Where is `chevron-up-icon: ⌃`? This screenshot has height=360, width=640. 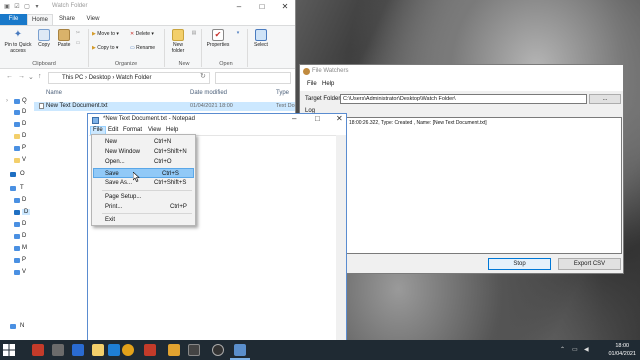 chevron-up-icon: ⌃ is located at coordinates (562, 349).